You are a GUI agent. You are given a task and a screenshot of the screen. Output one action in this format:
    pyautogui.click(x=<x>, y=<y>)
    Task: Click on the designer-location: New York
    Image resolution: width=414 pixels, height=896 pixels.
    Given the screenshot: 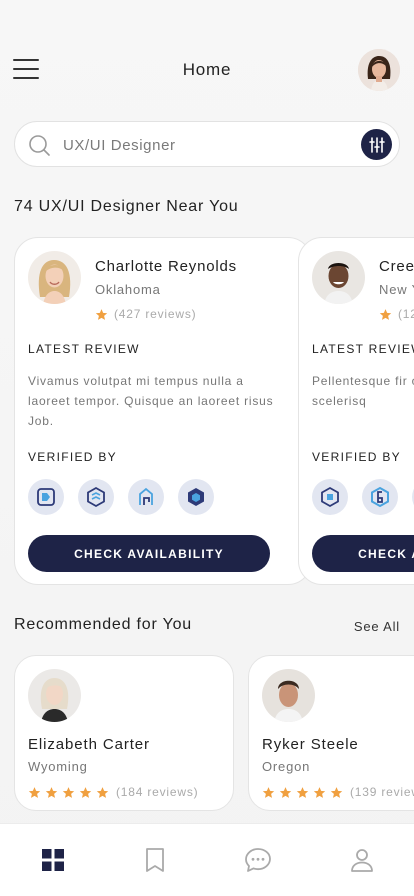 What is the action you would take?
    pyautogui.click(x=396, y=289)
    